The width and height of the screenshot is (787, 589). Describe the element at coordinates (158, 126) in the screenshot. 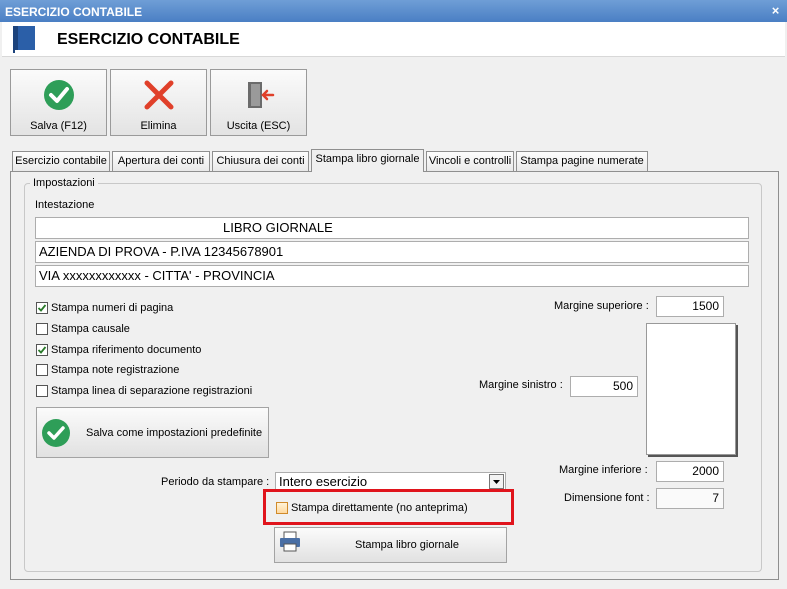

I see `delete-button-label: Elimina` at that location.